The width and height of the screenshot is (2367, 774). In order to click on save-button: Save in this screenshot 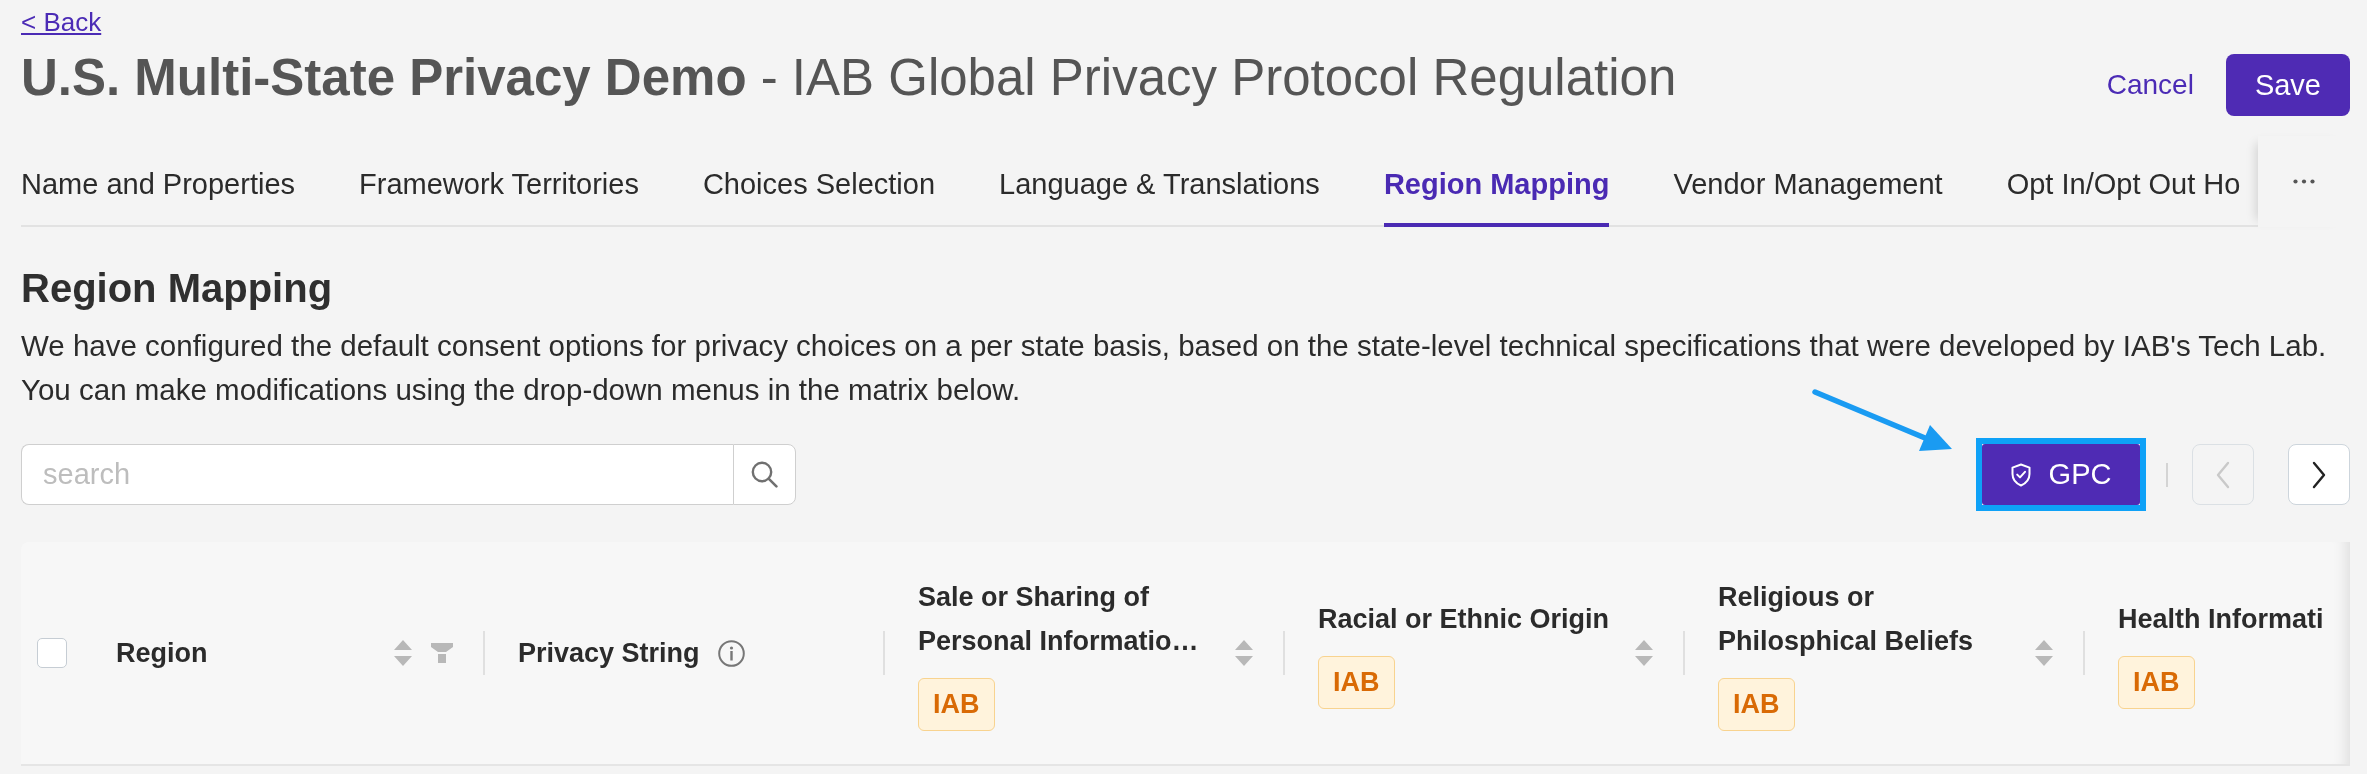, I will do `click(2287, 85)`.